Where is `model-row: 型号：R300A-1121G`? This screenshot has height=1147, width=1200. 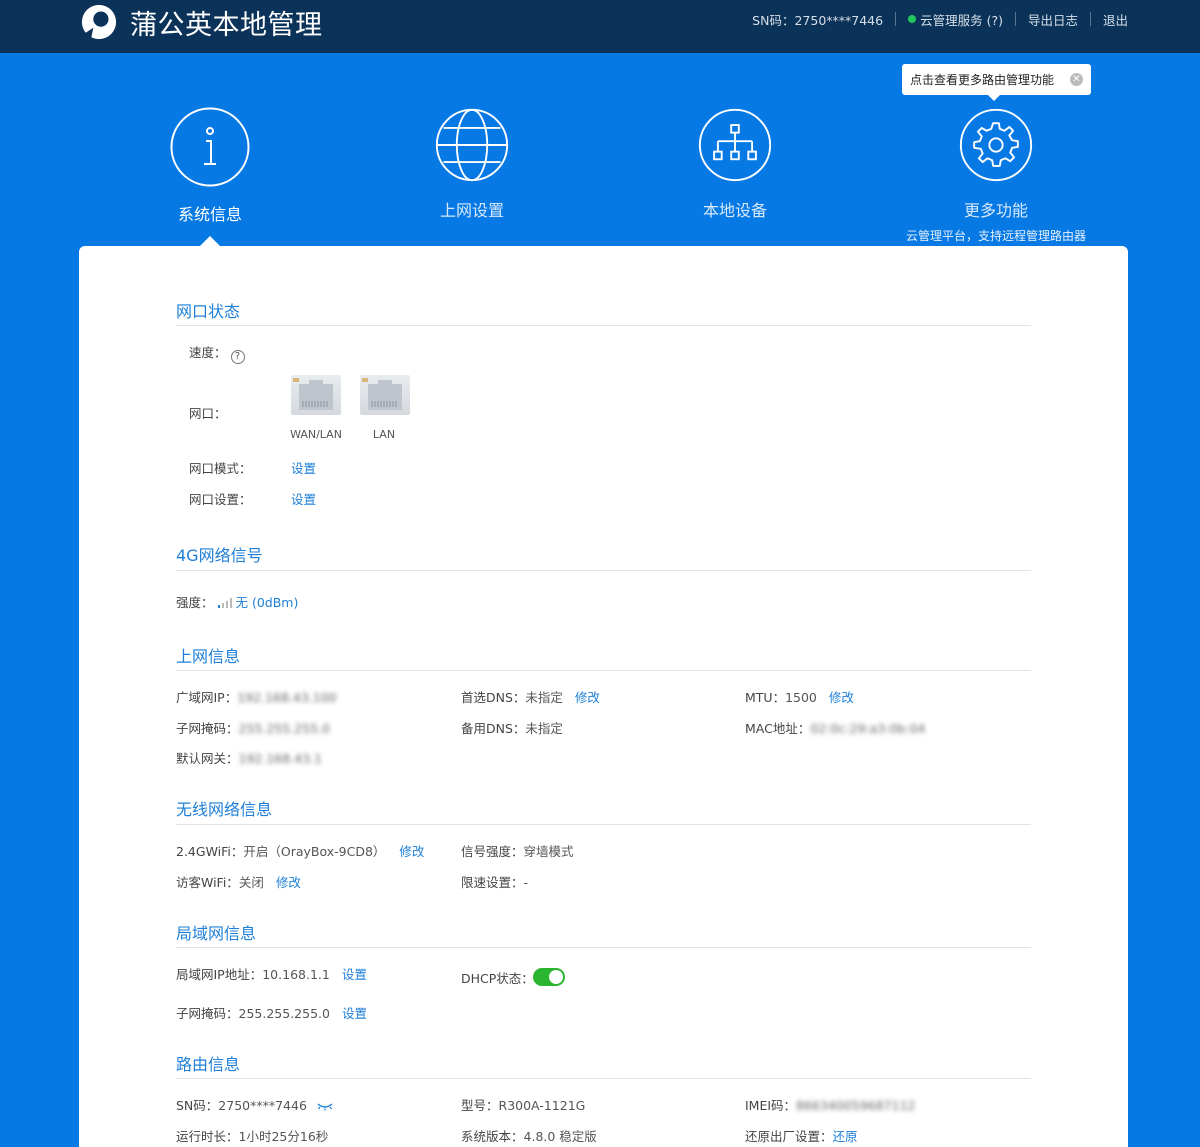
model-row: 型号：R300A-1121G is located at coordinates (523, 1104).